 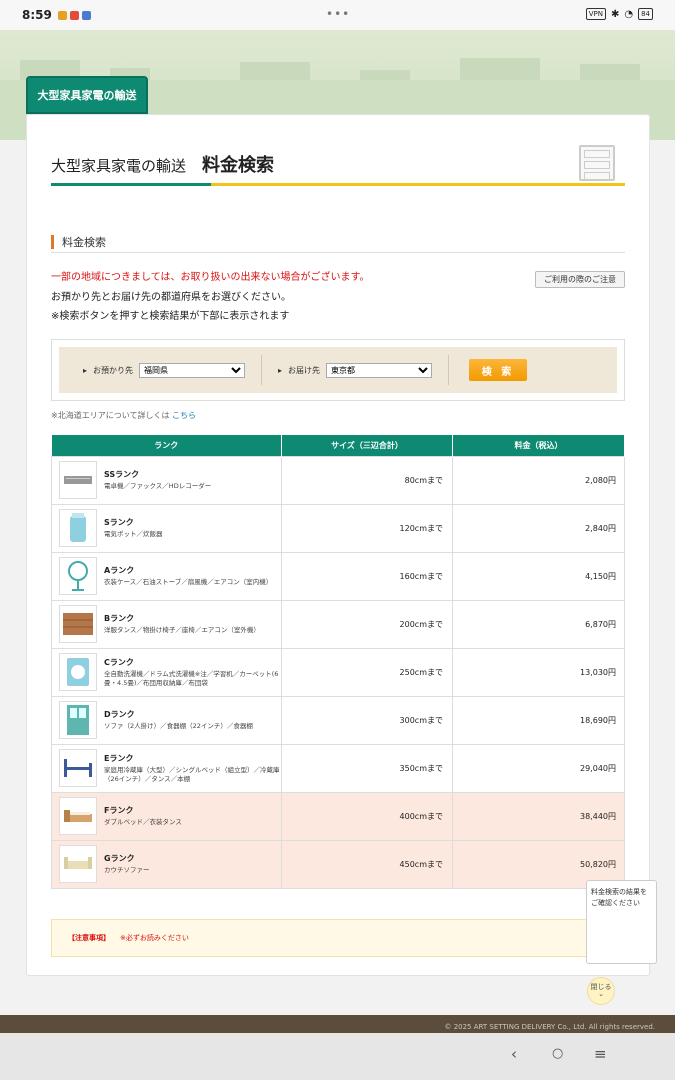 What do you see at coordinates (621, 922) in the screenshot?
I see `result-tooltip: 料金検索の結果をご確認ください` at bounding box center [621, 922].